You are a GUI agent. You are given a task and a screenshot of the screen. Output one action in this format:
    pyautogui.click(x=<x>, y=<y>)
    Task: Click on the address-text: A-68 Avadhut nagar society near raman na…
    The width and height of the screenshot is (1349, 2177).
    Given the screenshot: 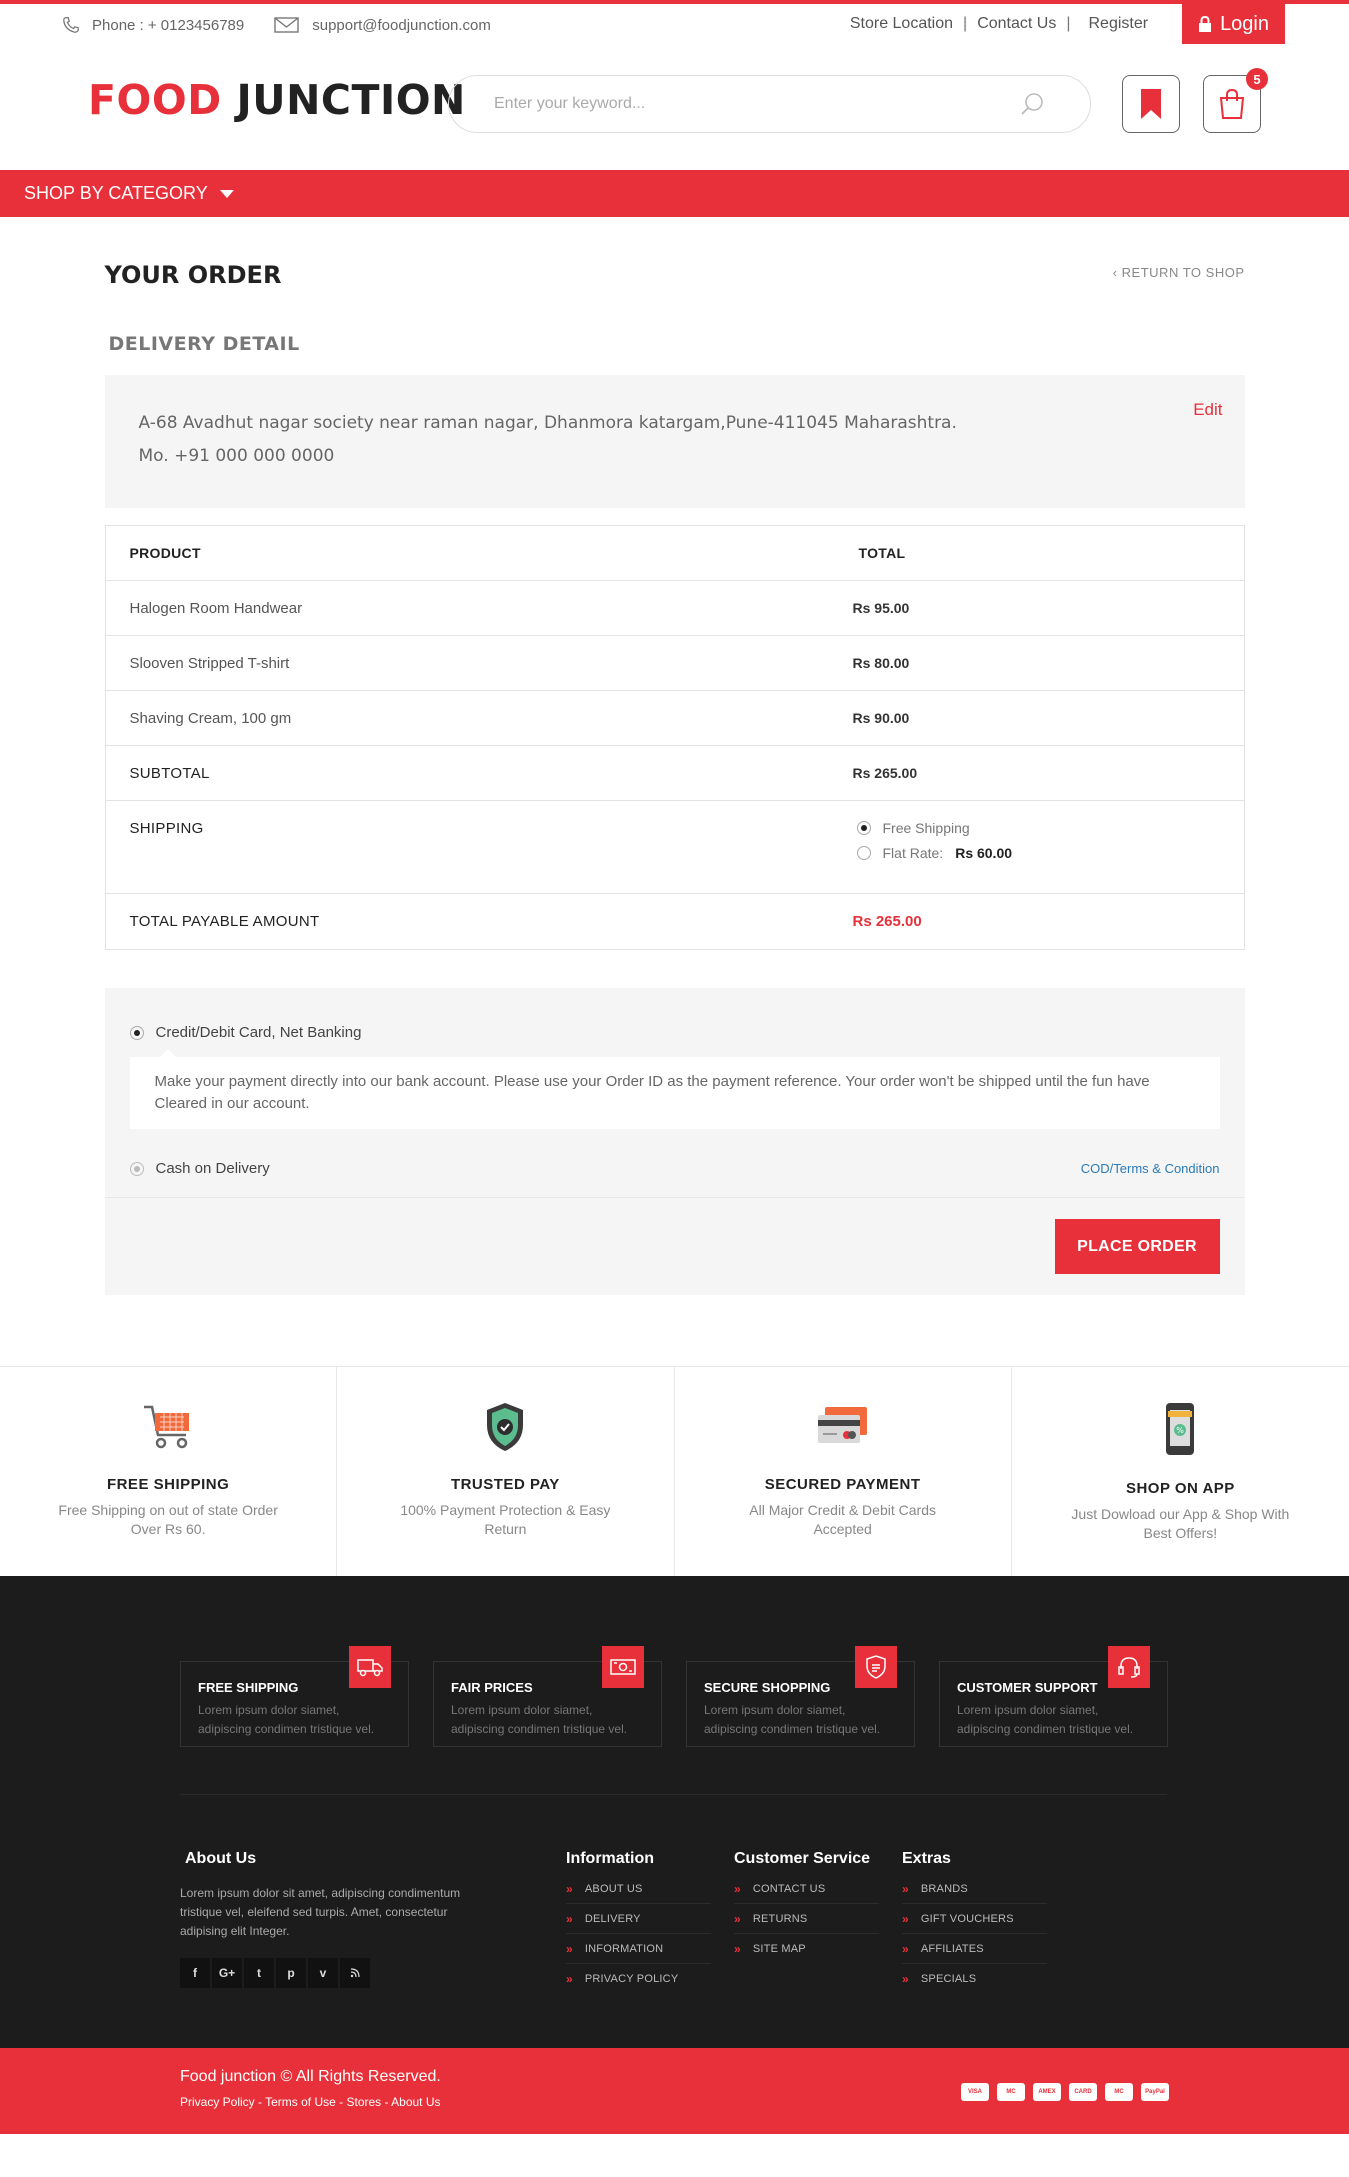 What is the action you would take?
    pyautogui.click(x=547, y=423)
    